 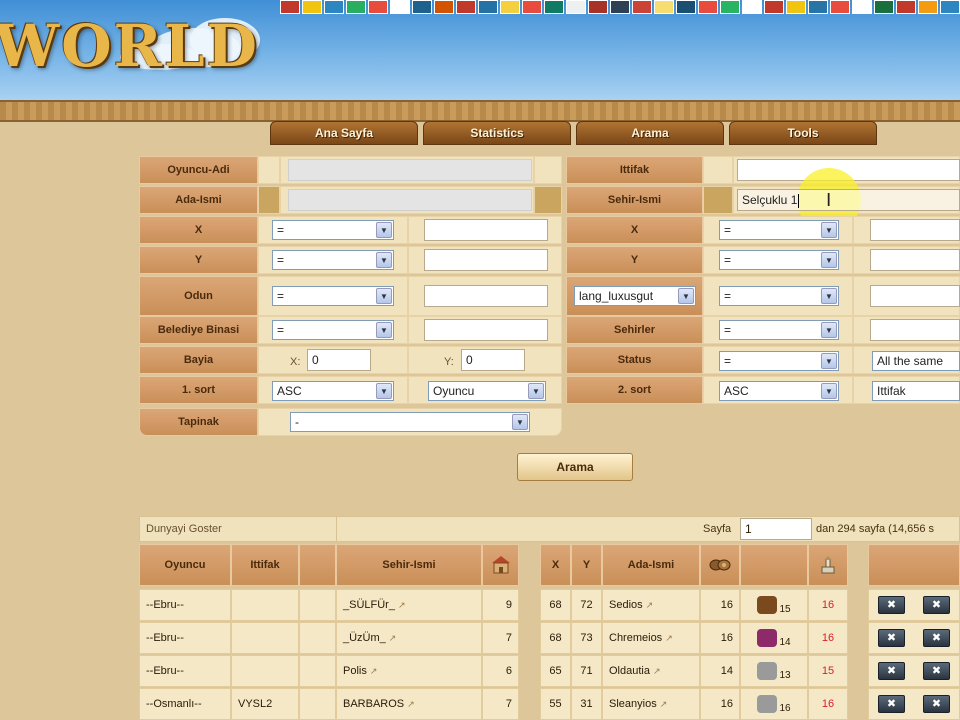 I want to click on sort1-field-select: Oyuncu ▼, so click(x=487, y=391).